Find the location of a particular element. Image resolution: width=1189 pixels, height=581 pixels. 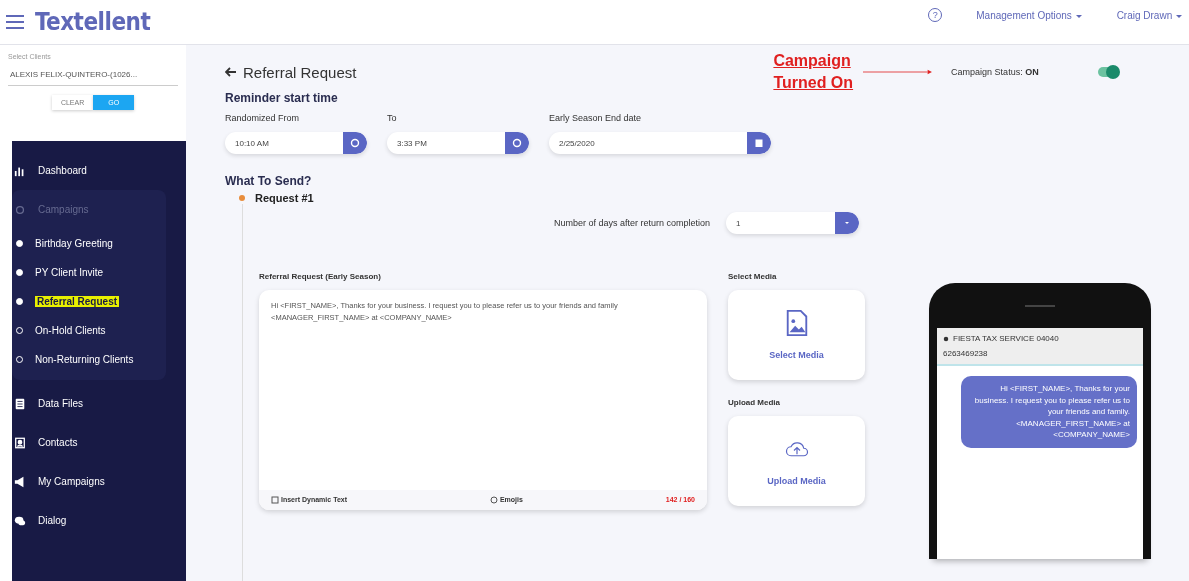

square-icon is located at coordinates (275, 500).